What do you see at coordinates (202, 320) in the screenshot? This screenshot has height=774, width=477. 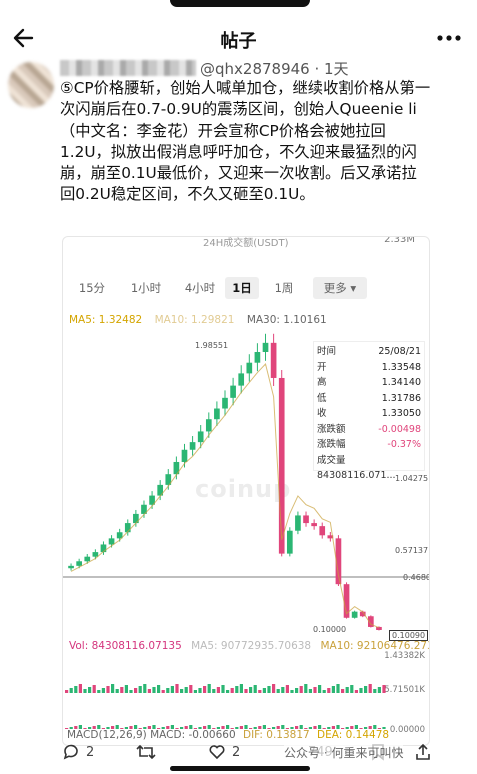 I see `ma-indicator-line: MA5: 1.32482 MA10: 1.29821 MA30: 1.10161` at bounding box center [202, 320].